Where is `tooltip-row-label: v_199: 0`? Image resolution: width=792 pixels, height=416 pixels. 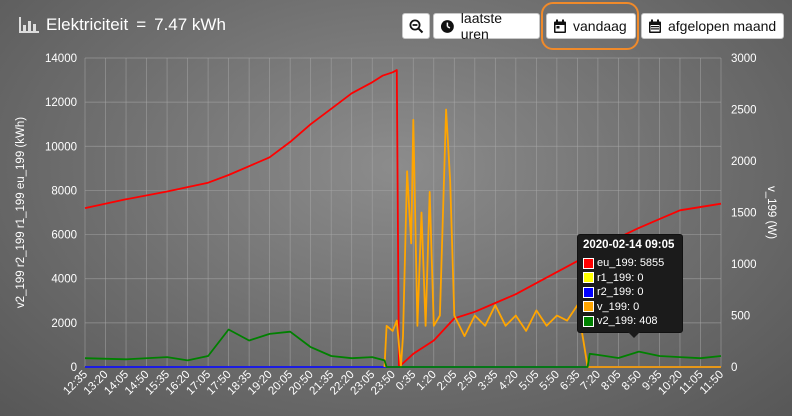
tooltip-row-label: v_199: 0 is located at coordinates (618, 306).